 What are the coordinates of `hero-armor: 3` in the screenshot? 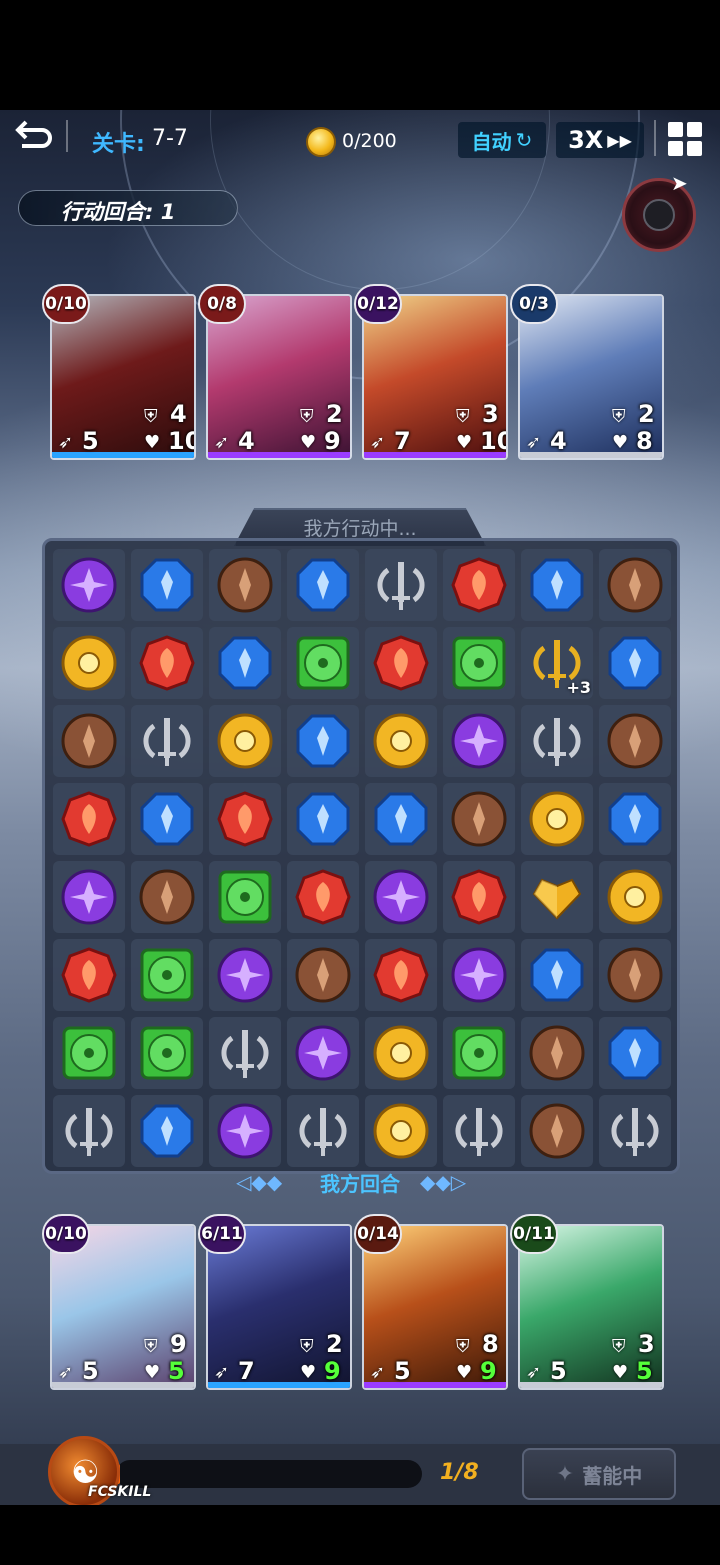 It's located at (646, 1344).